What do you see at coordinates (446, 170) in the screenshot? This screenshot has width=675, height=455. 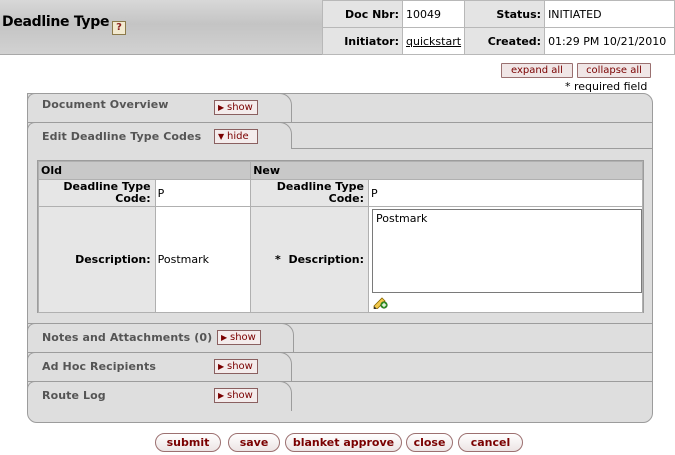 I see `new-column-header: New` at bounding box center [446, 170].